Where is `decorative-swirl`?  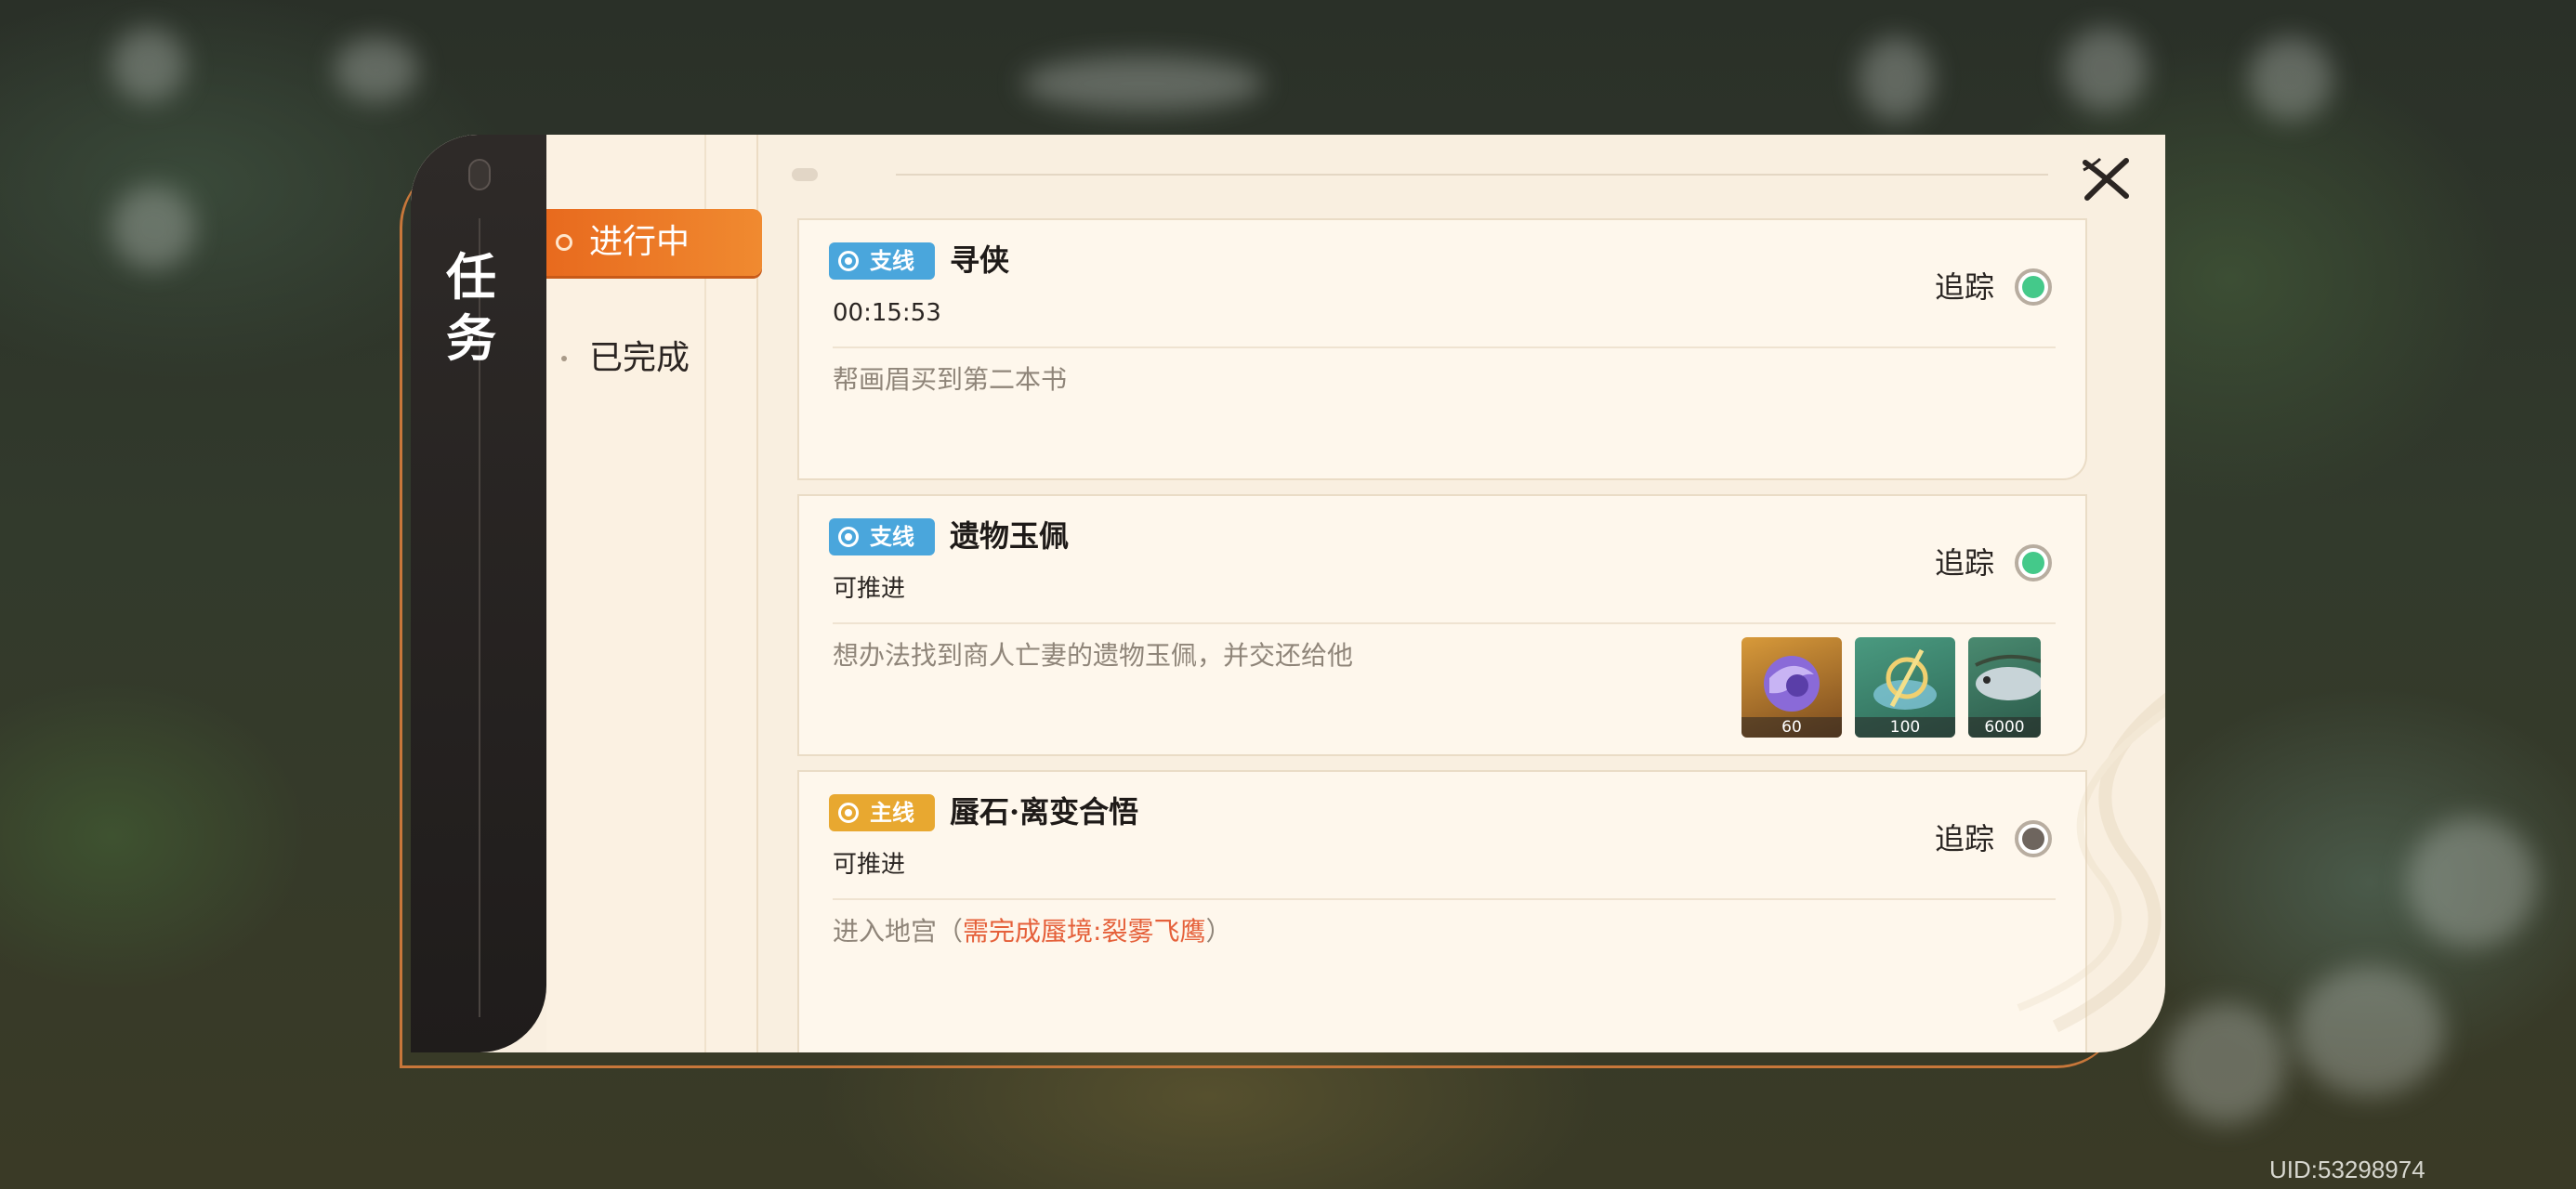 decorative-swirl is located at coordinates (2091, 862).